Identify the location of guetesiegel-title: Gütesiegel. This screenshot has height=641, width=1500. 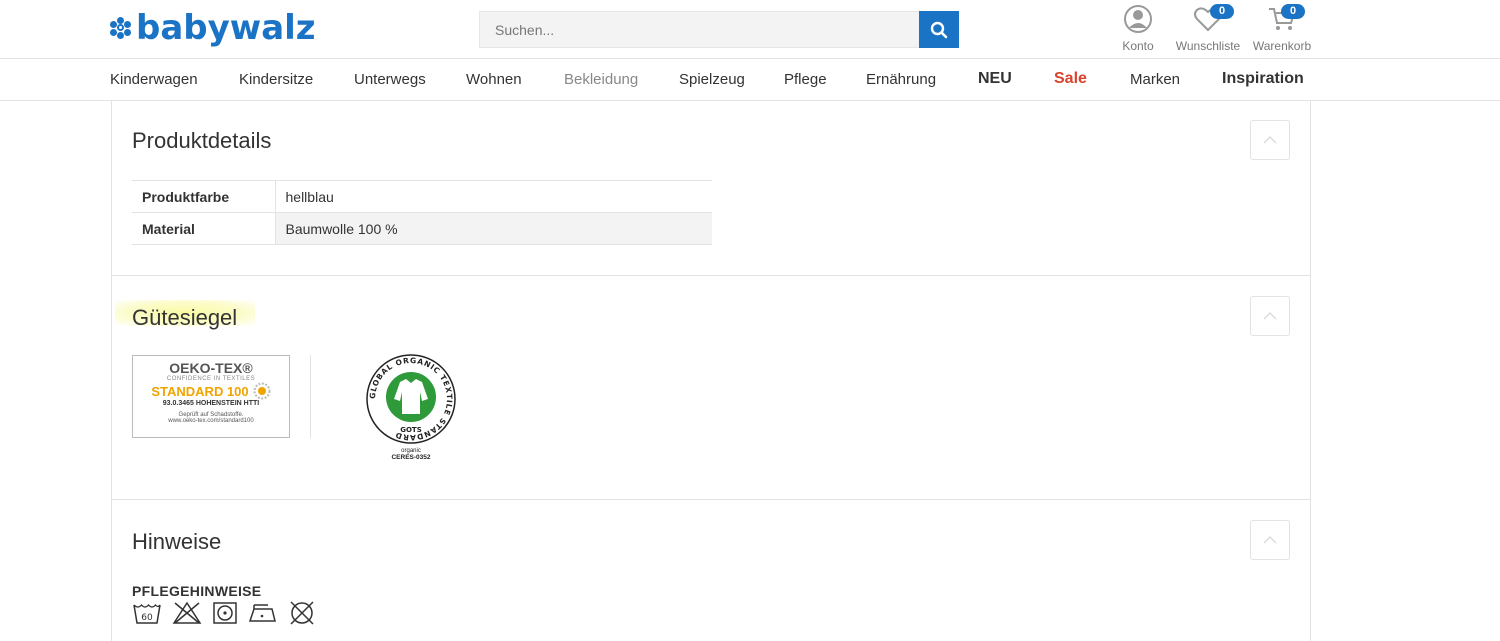
(185, 317).